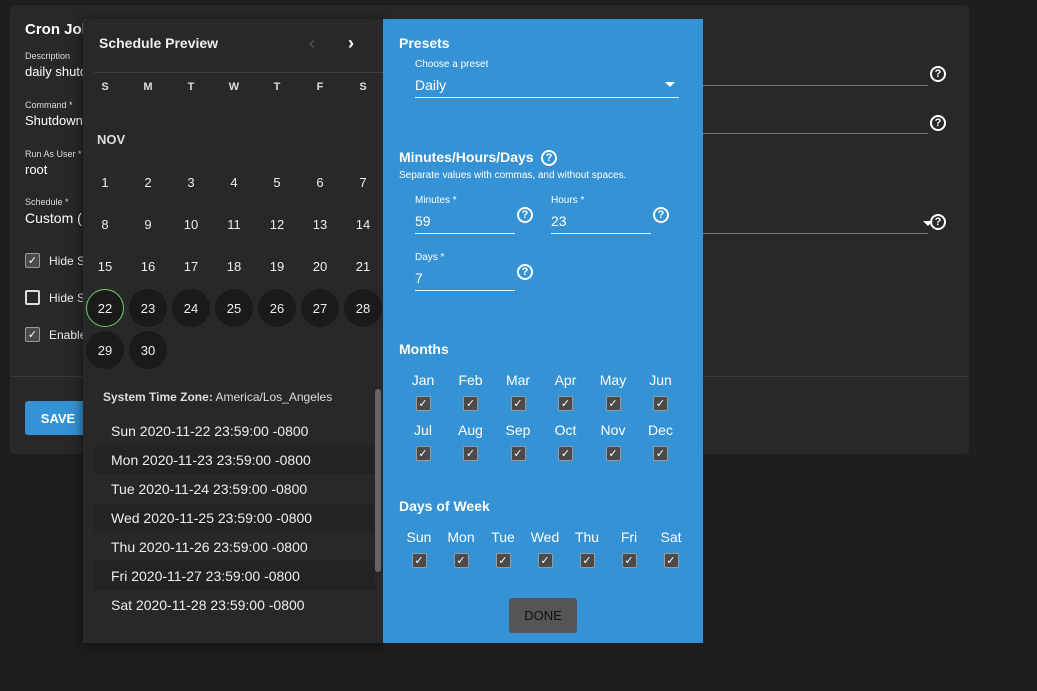 The height and width of the screenshot is (691, 1037). Describe the element at coordinates (320, 224) in the screenshot. I see `calendar-day: 13` at that location.